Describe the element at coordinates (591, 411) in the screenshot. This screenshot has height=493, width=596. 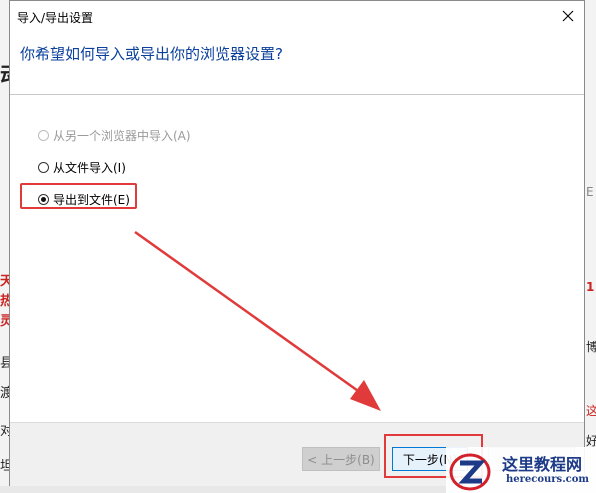
I see `bg-text-fragment: 这` at that location.